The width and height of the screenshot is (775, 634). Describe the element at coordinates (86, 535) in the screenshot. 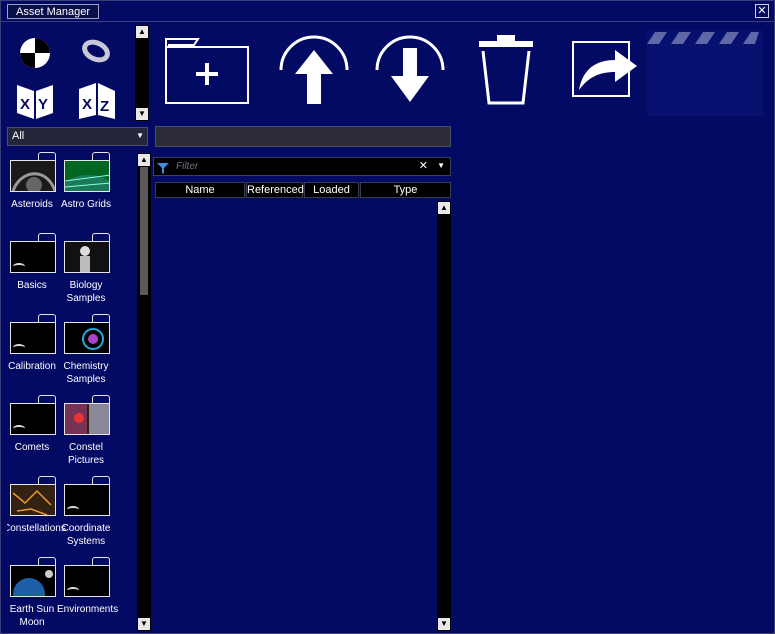

I see `category-label: Coordinate Systems` at that location.